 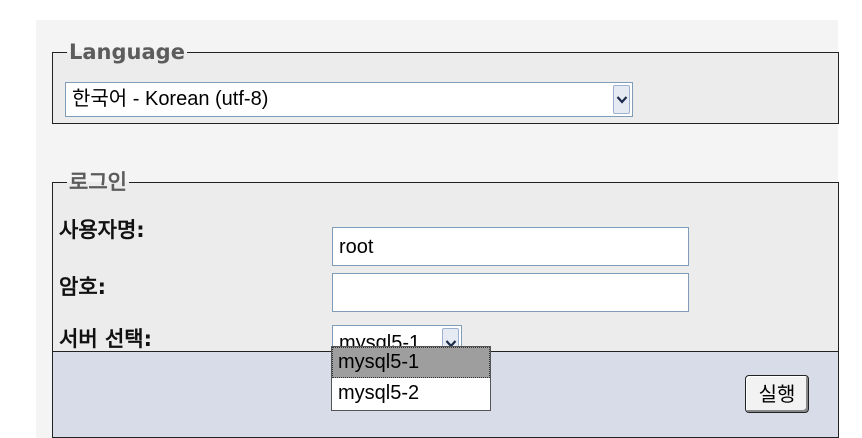 What do you see at coordinates (98, 182) in the screenshot?
I see `login-legend: 로그인` at bounding box center [98, 182].